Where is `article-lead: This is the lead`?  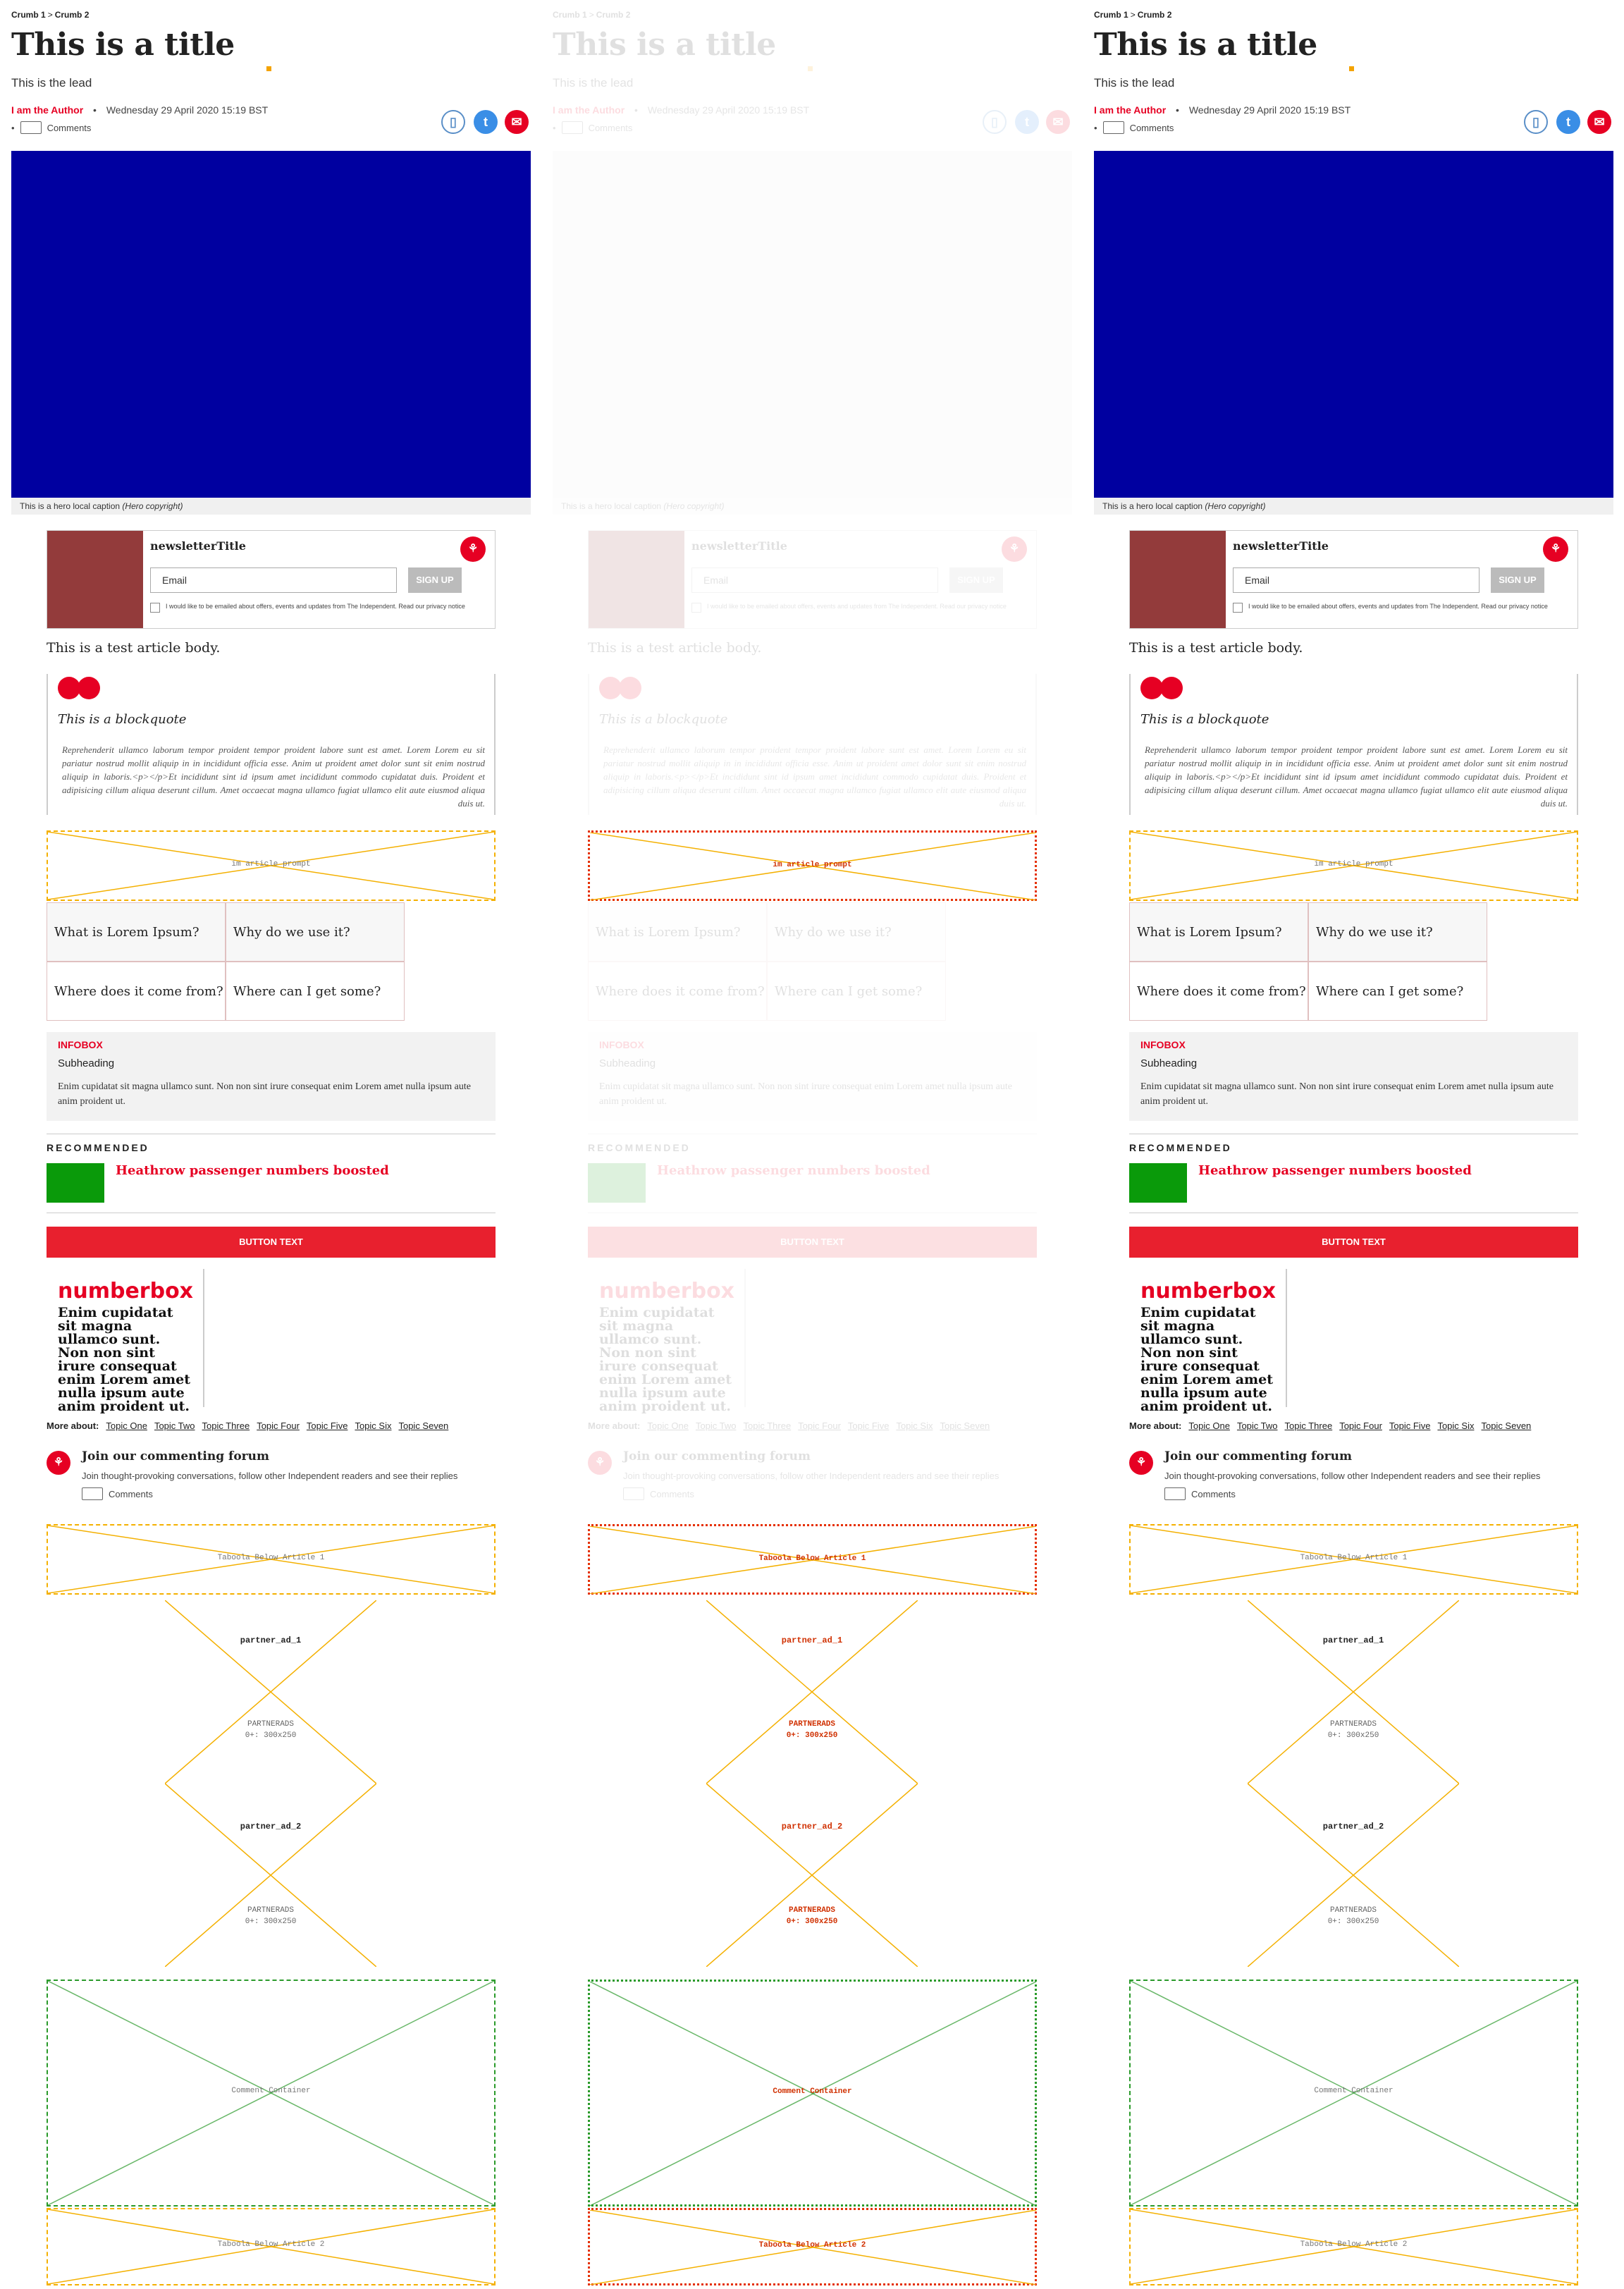 article-lead: This is the lead is located at coordinates (1135, 83).